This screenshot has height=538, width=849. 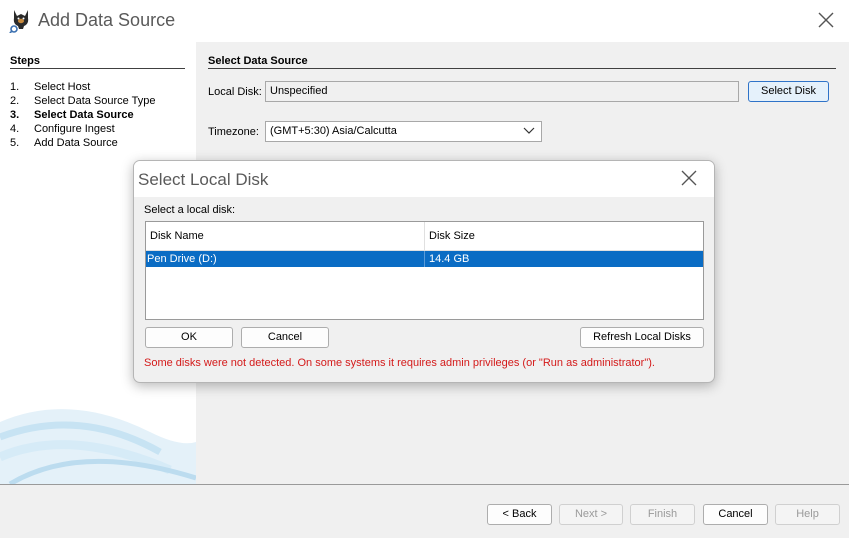 I want to click on section-divider, so click(x=522, y=68).